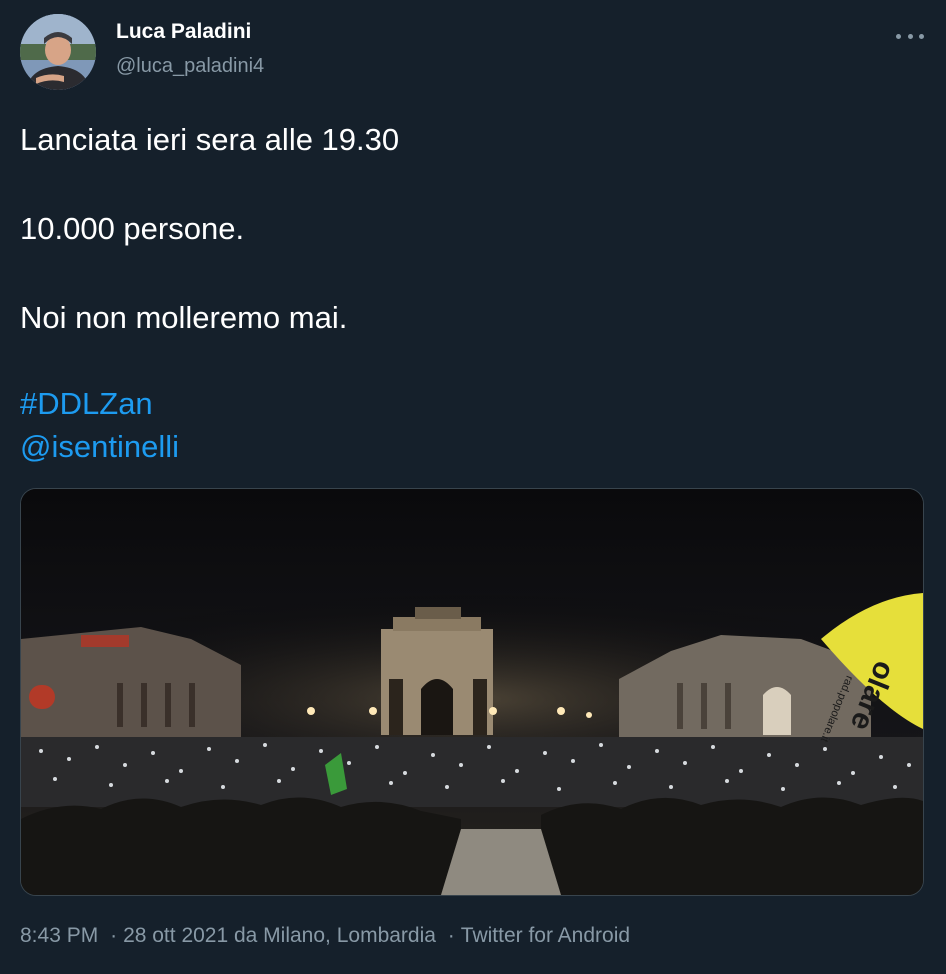 The width and height of the screenshot is (946, 974). I want to click on tweet-text-line: 10.000 persone., so click(132, 228).